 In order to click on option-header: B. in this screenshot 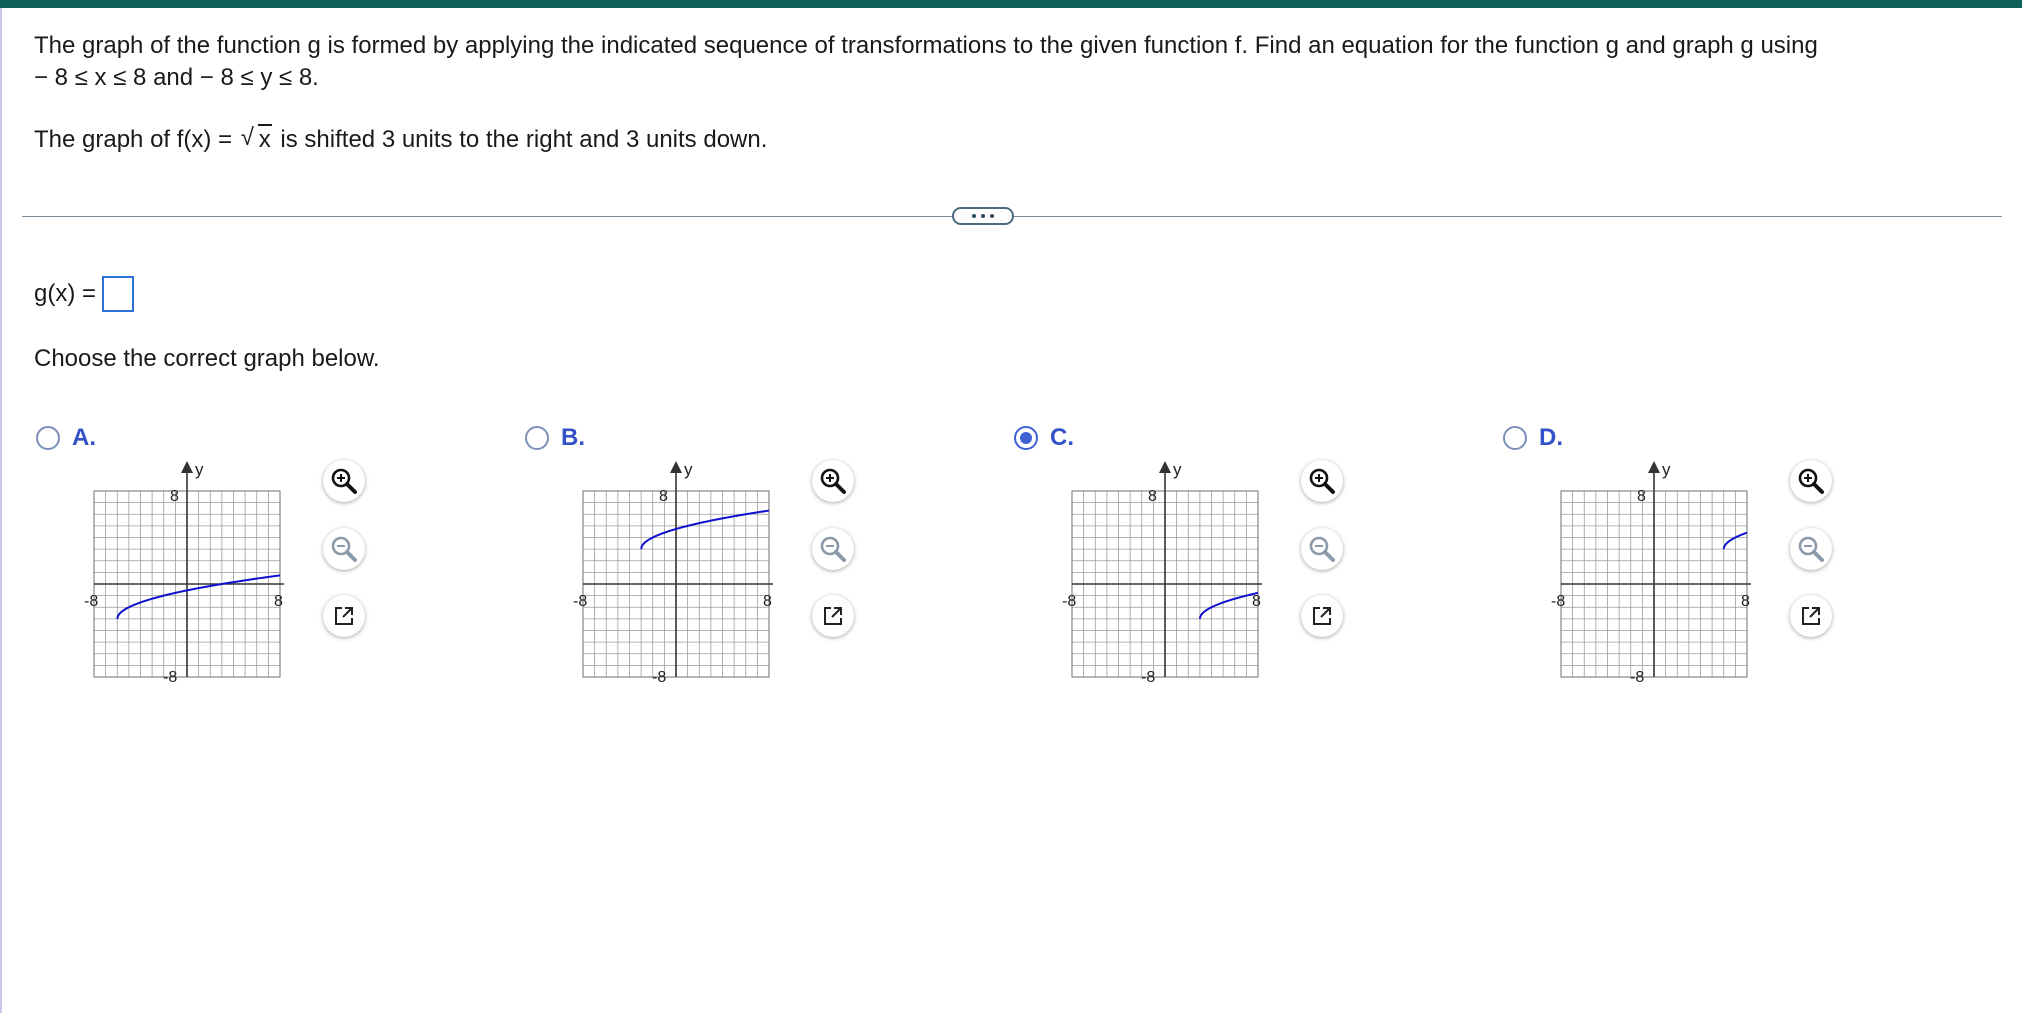, I will do `click(555, 438)`.